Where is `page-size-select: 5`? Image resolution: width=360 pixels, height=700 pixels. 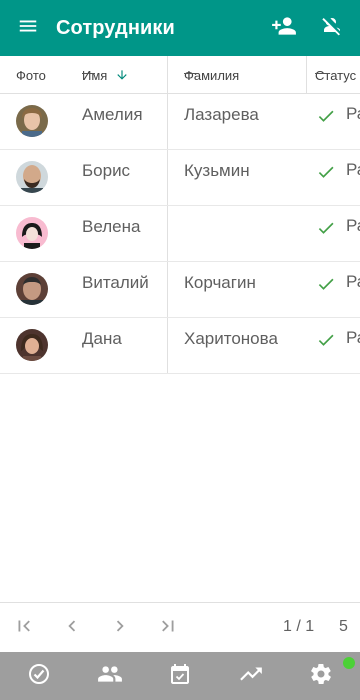 page-size-select: 5 is located at coordinates (343, 627).